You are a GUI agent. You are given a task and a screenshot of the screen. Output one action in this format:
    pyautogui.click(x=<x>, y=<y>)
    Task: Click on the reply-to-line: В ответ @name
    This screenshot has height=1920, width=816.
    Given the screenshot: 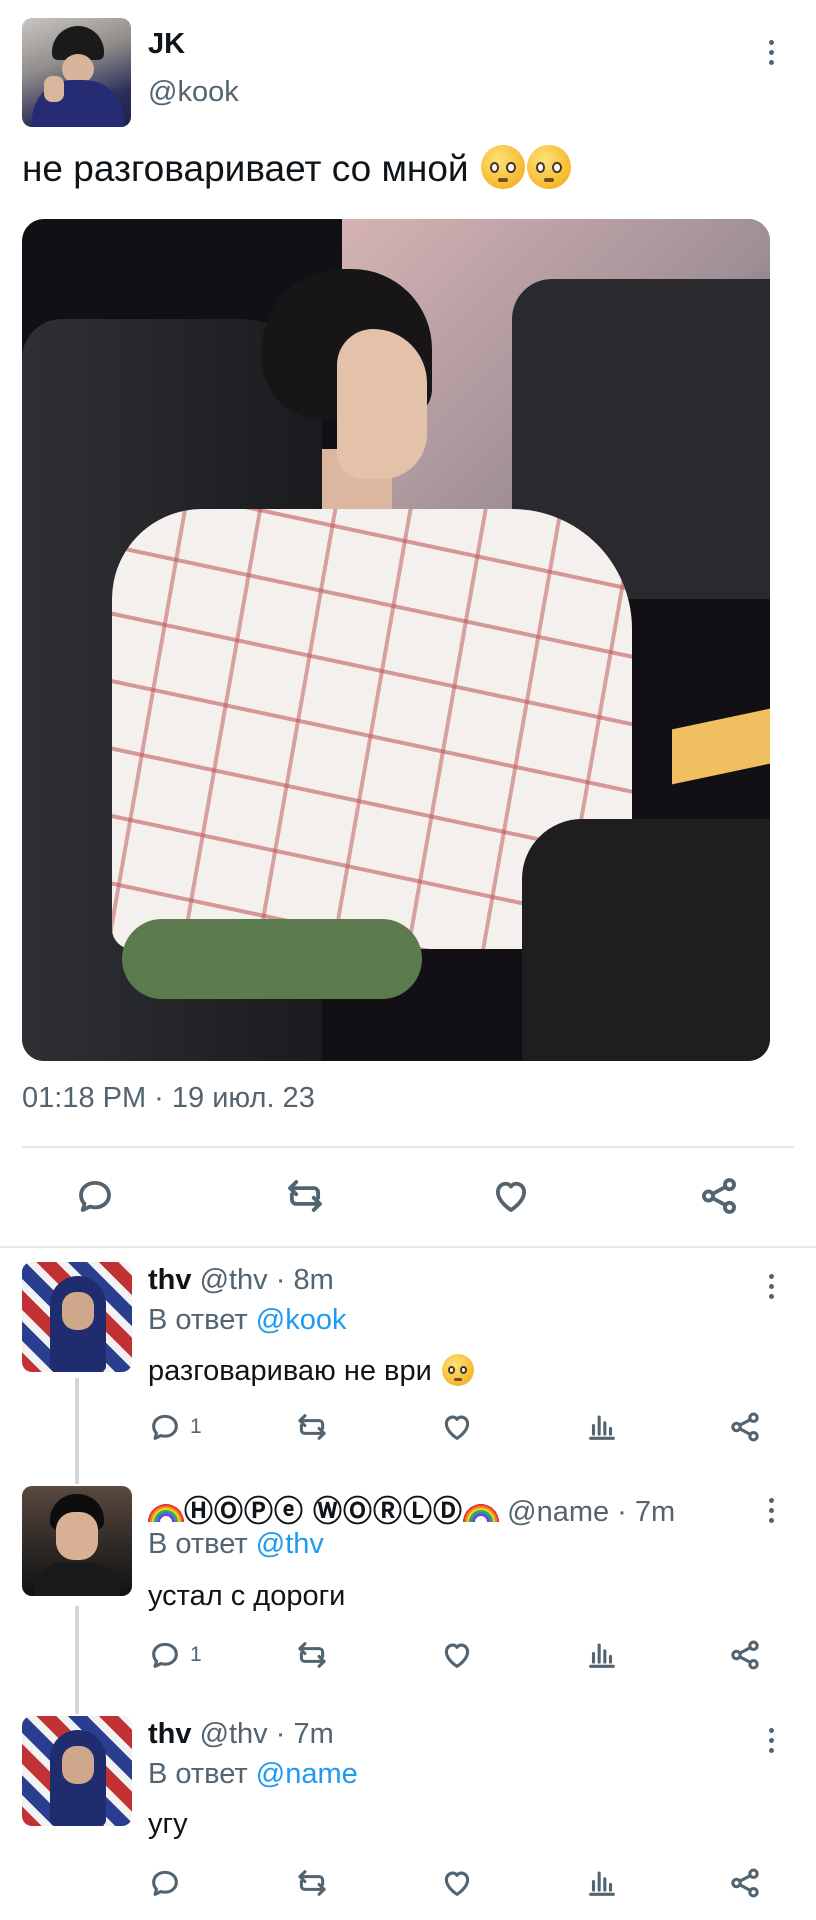 What is the action you would take?
    pyautogui.click(x=253, y=1774)
    